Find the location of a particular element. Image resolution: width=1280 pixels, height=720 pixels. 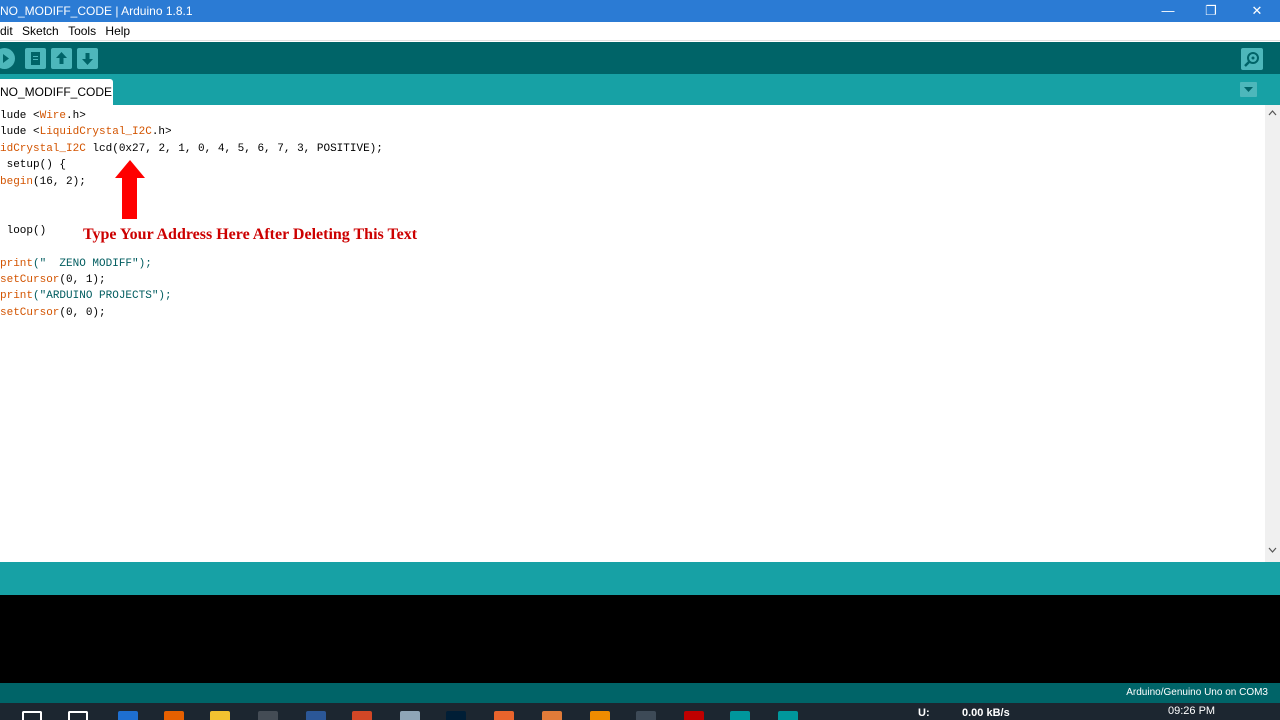

code-token: setup() { is located at coordinates (33, 165).